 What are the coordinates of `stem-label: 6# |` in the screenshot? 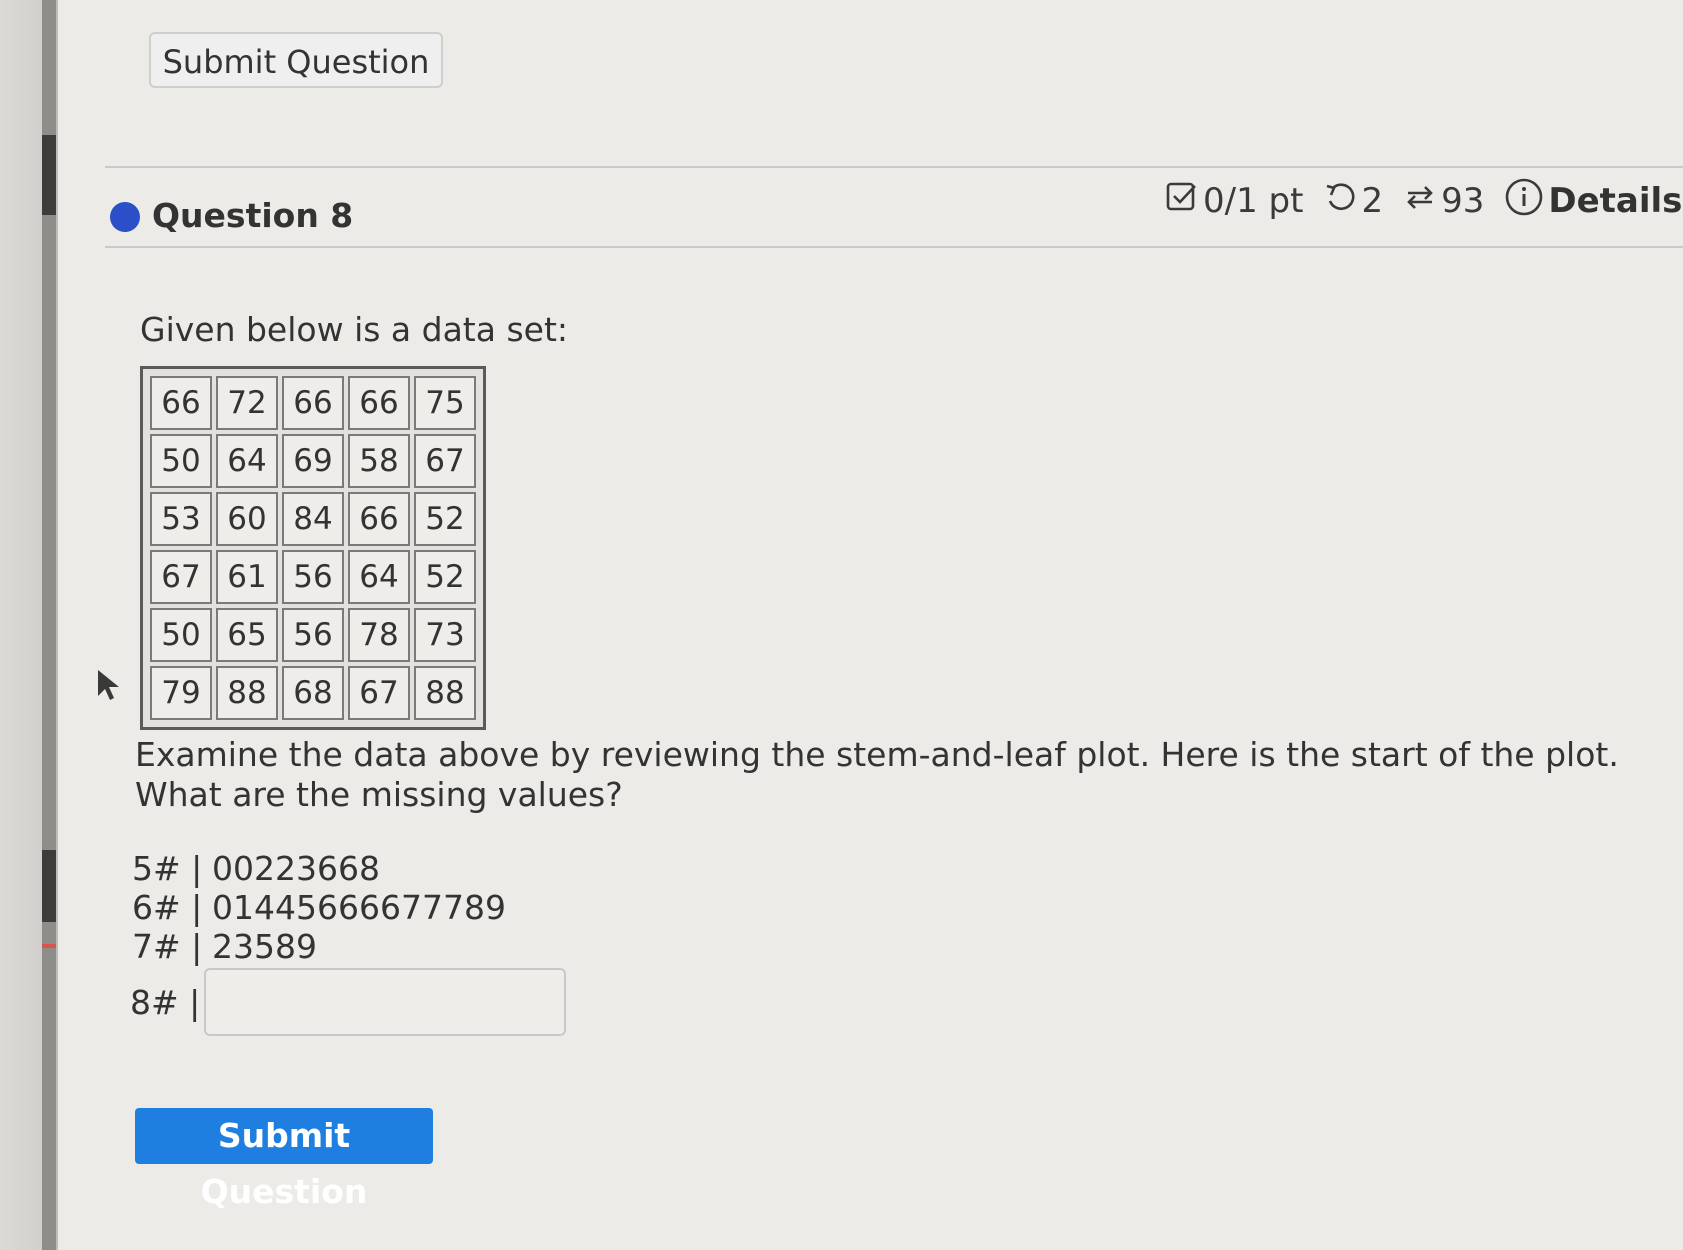 It's located at (167, 907).